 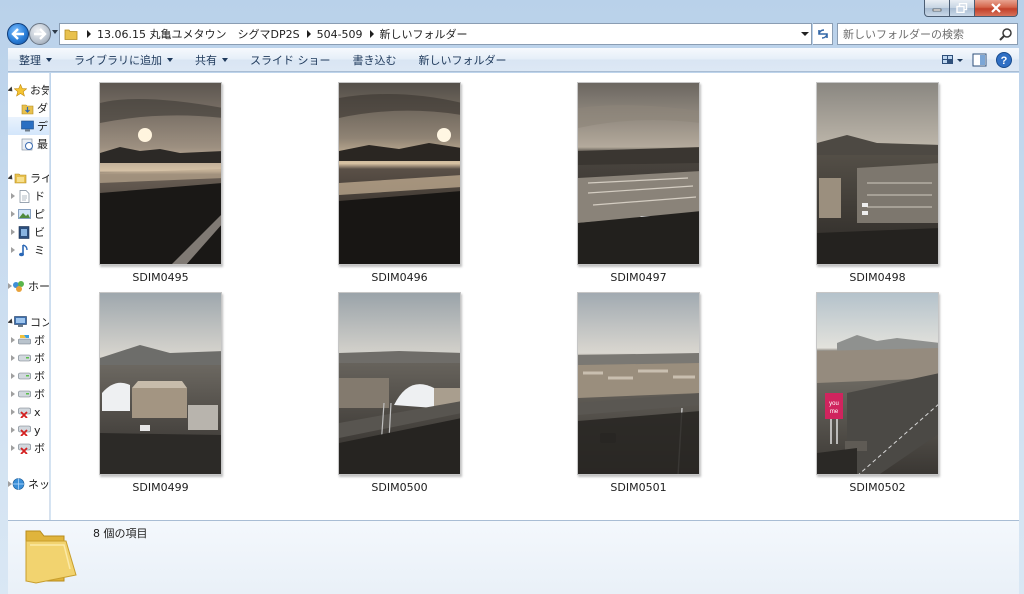 What do you see at coordinates (1006, 35) in the screenshot?
I see `search-icon` at bounding box center [1006, 35].